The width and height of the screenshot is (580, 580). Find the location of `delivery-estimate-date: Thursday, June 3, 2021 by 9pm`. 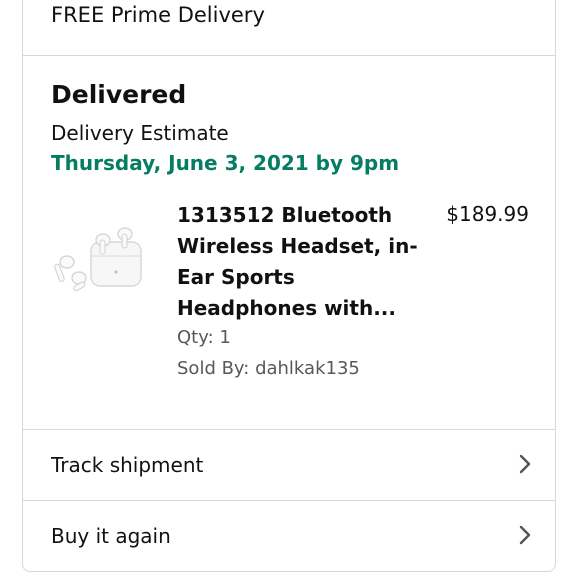

delivery-estimate-date: Thursday, June 3, 2021 by 9pm is located at coordinates (225, 163).